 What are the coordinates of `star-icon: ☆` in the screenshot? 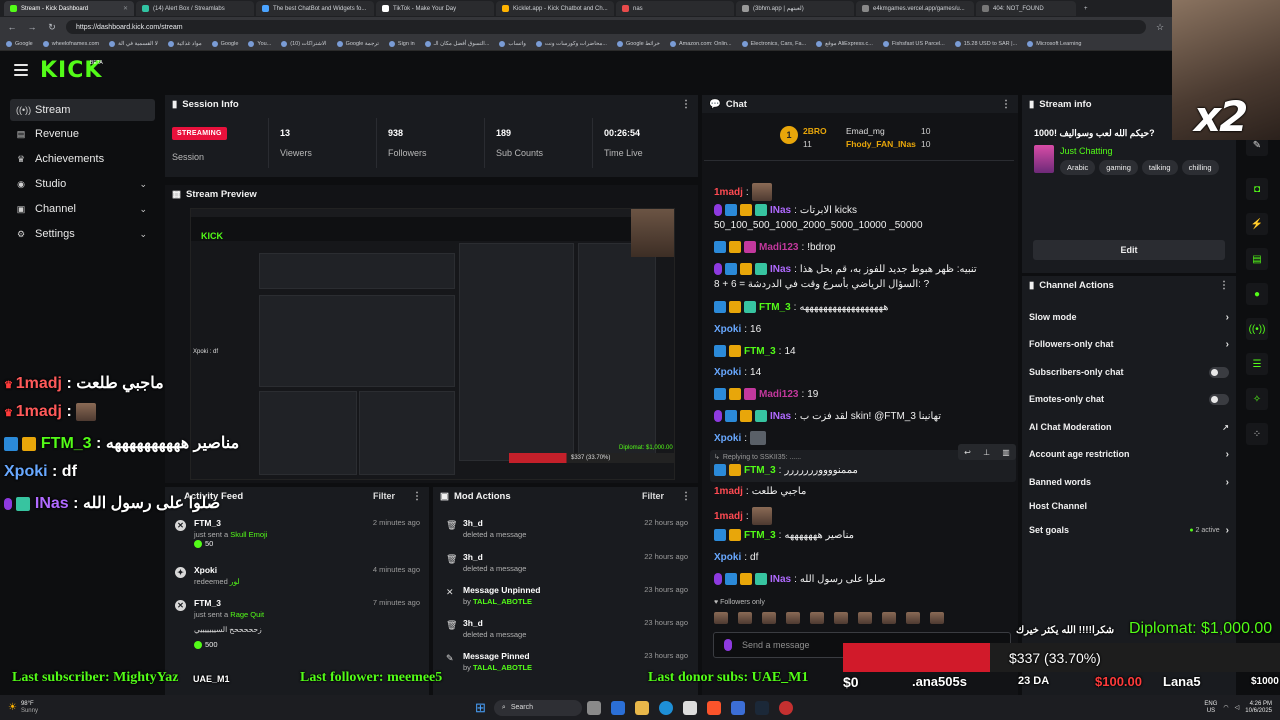 It's located at (1160, 27).